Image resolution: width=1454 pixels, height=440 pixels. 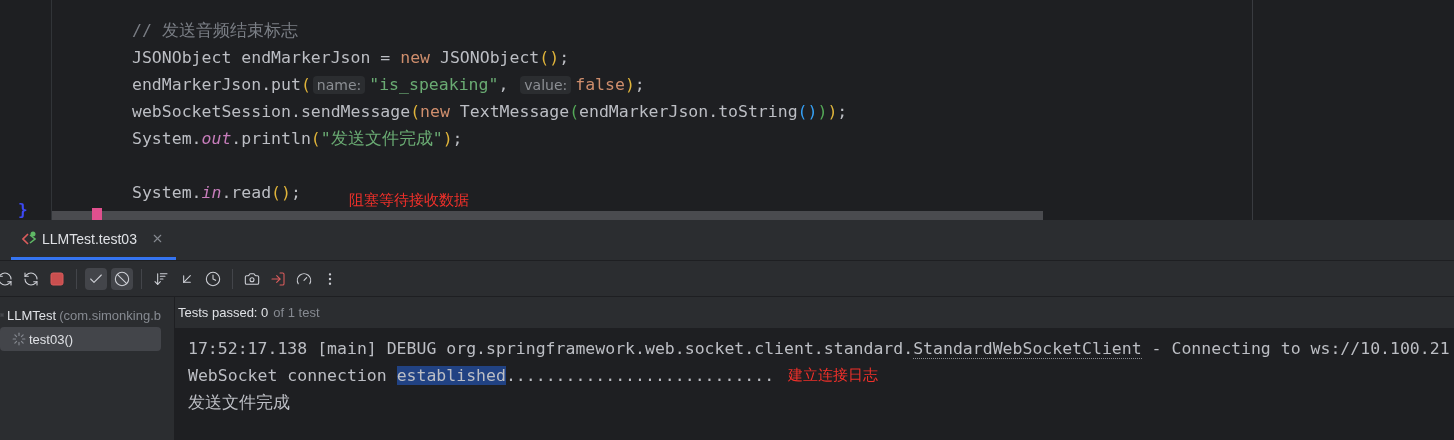 I want to click on clock-icon, so click(x=213, y=278).